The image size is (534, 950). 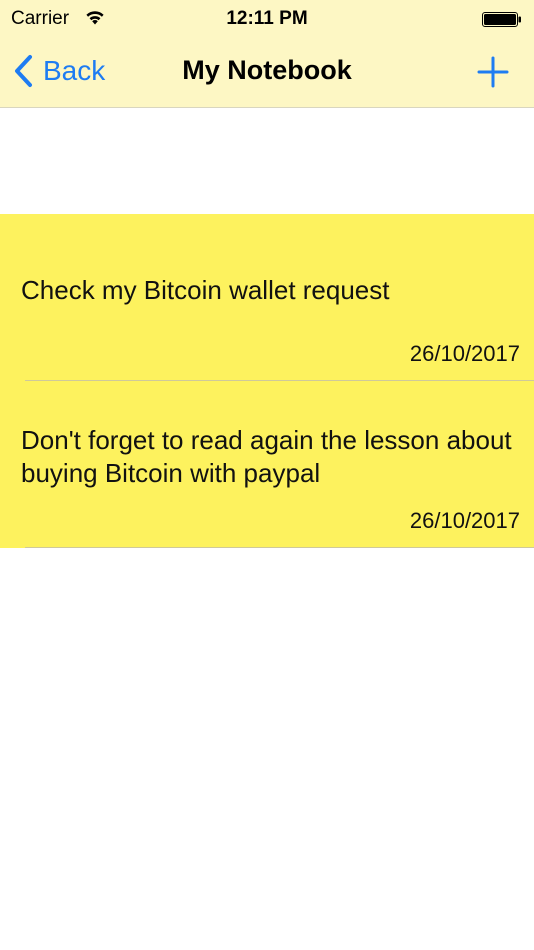 What do you see at coordinates (502, 19) in the screenshot?
I see `battery-icon` at bounding box center [502, 19].